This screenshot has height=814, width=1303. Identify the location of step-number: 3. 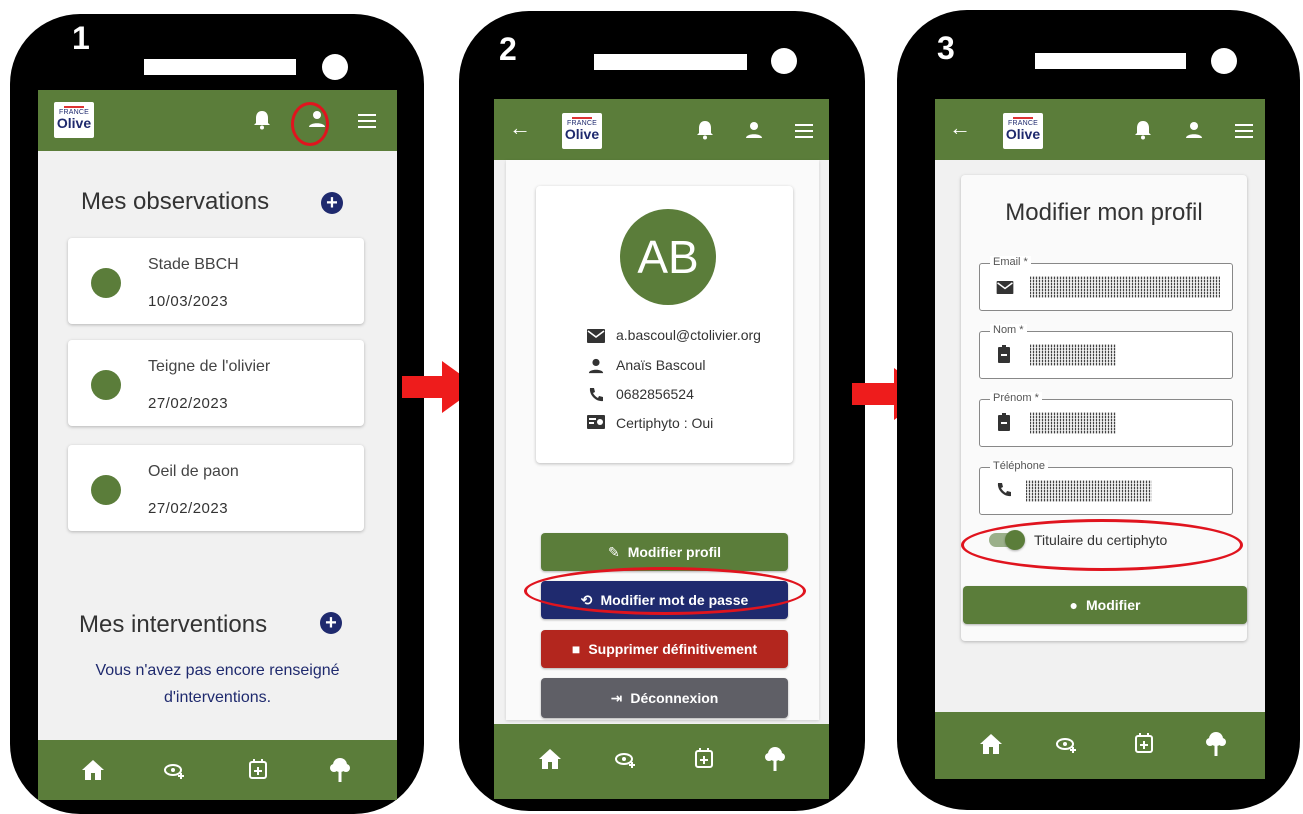
(946, 48).